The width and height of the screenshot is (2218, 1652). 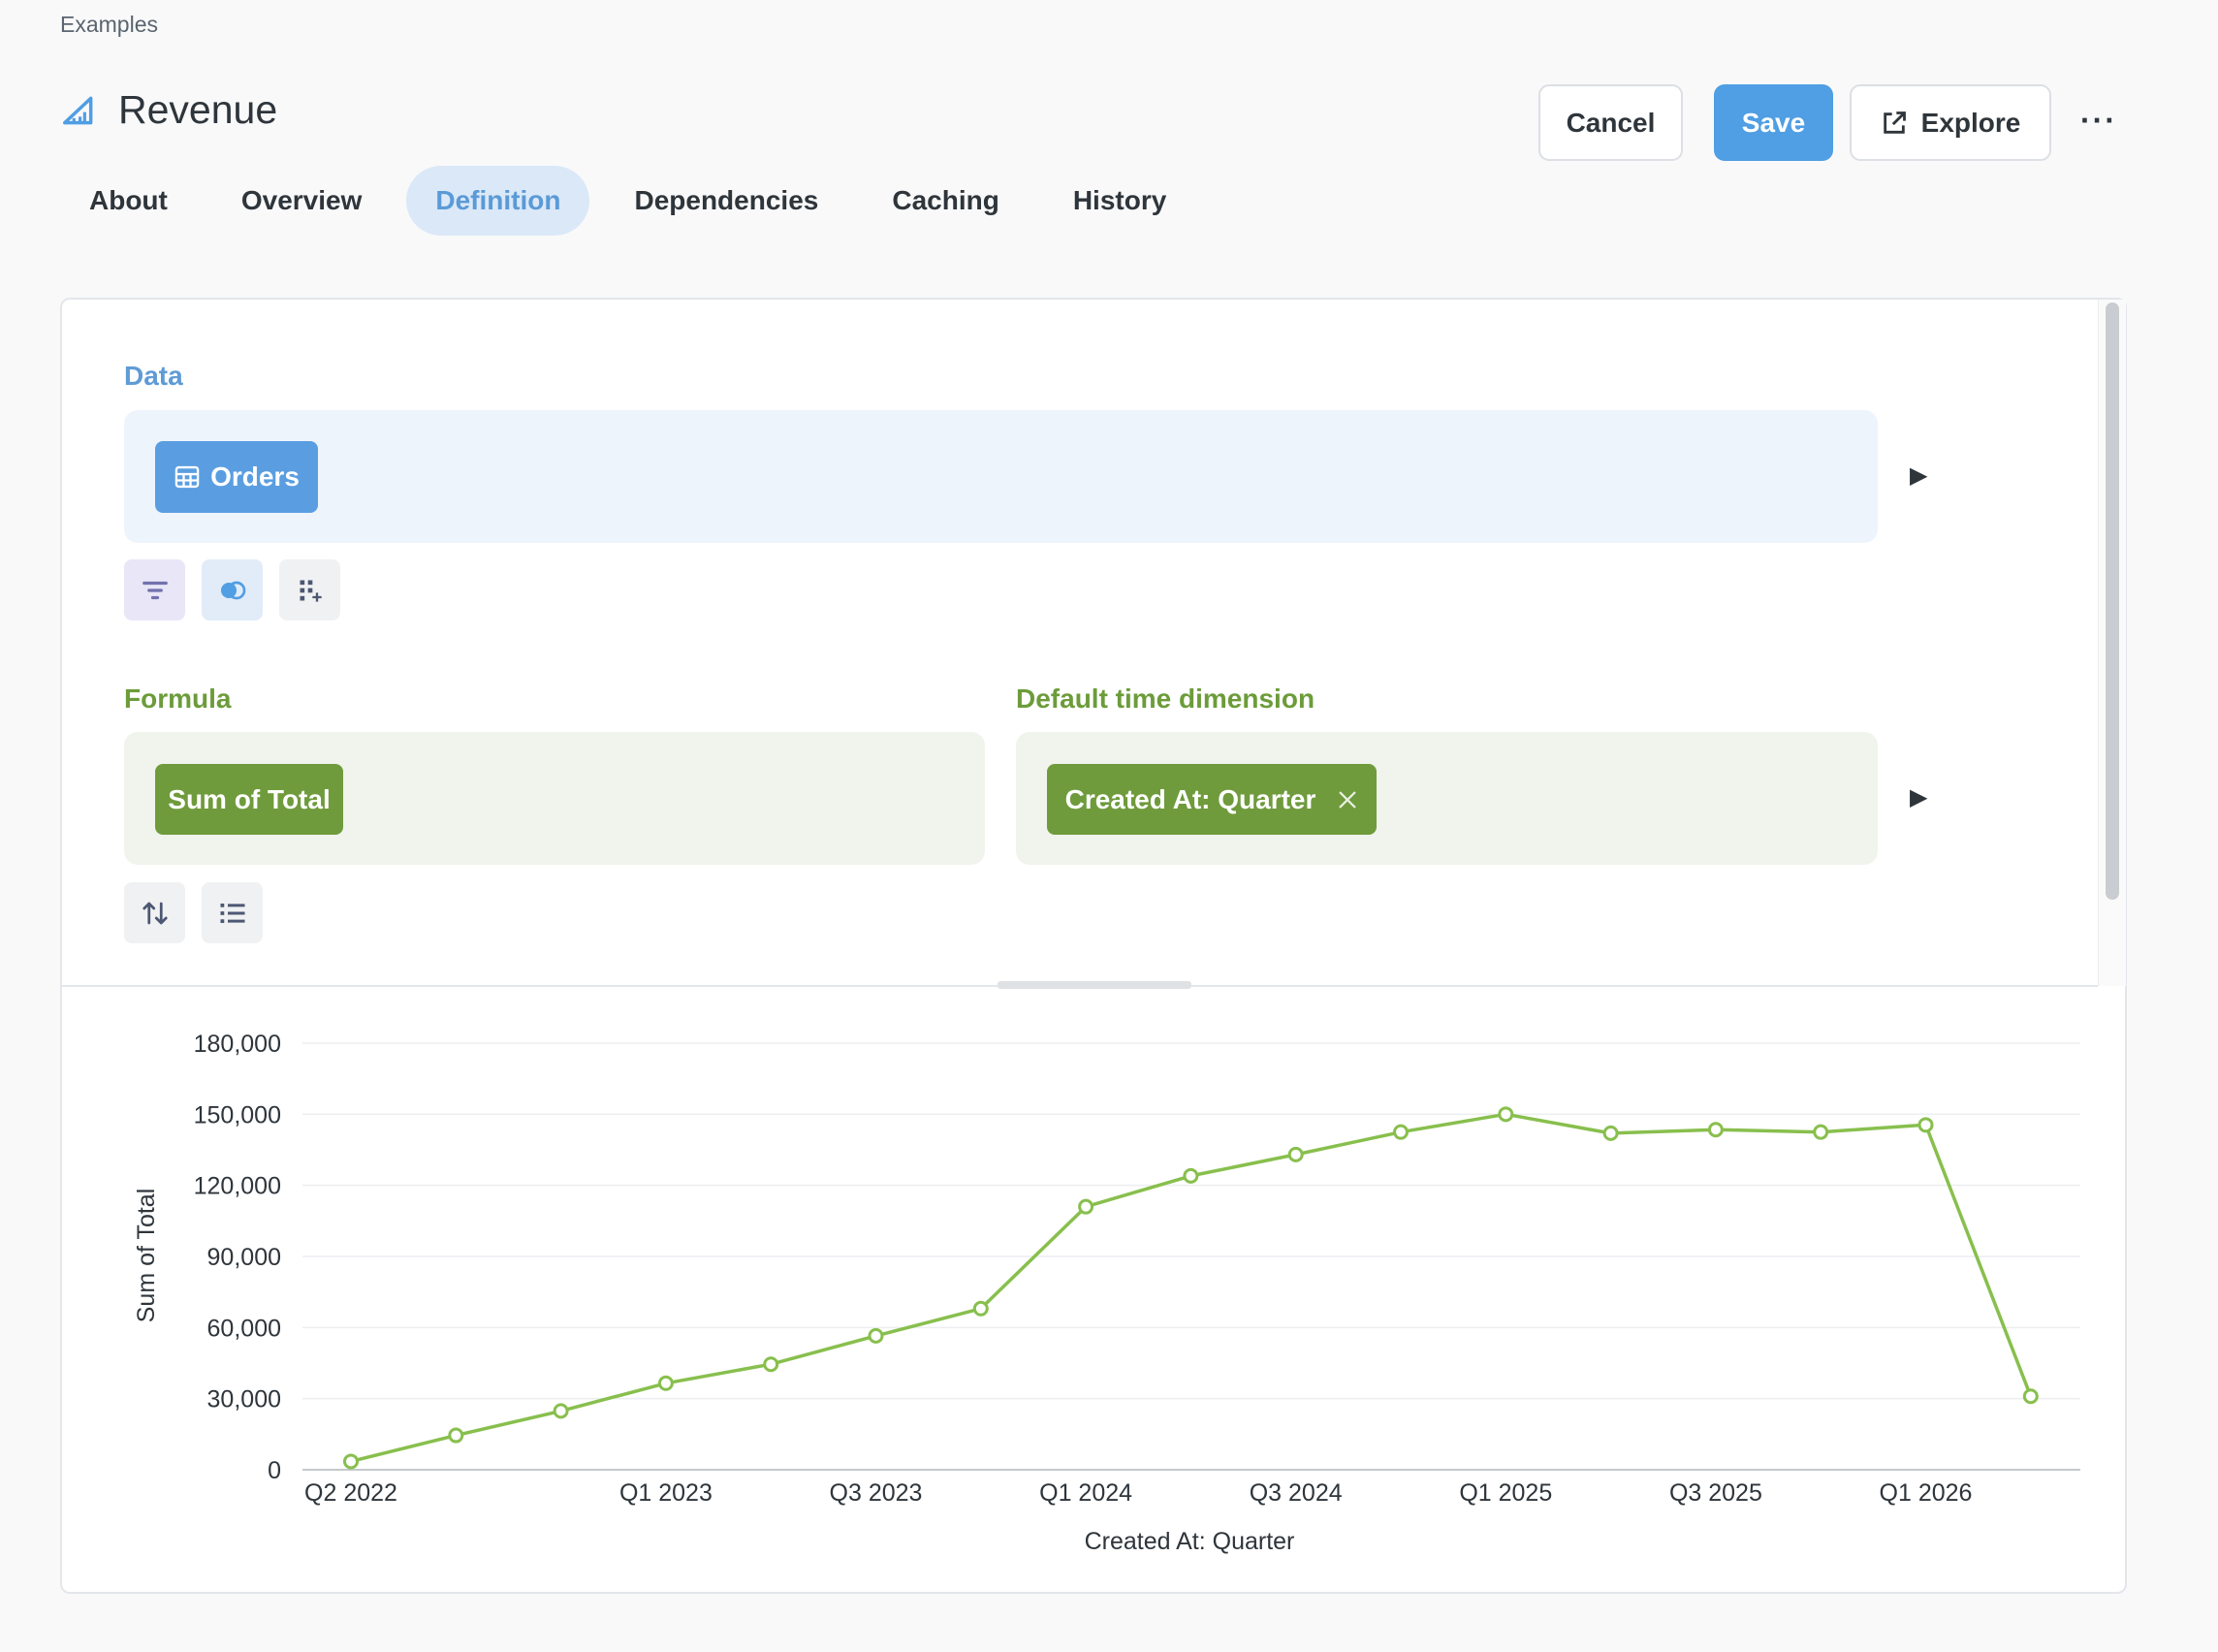 I want to click on join-icon, so click(x=233, y=590).